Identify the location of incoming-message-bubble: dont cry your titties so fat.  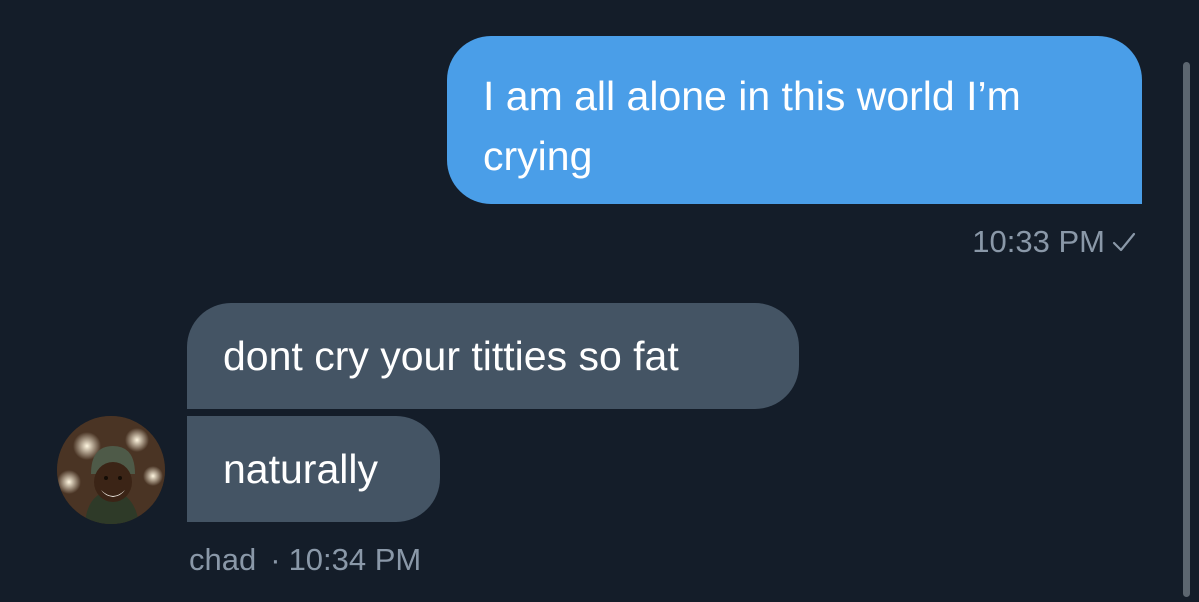
(493, 356).